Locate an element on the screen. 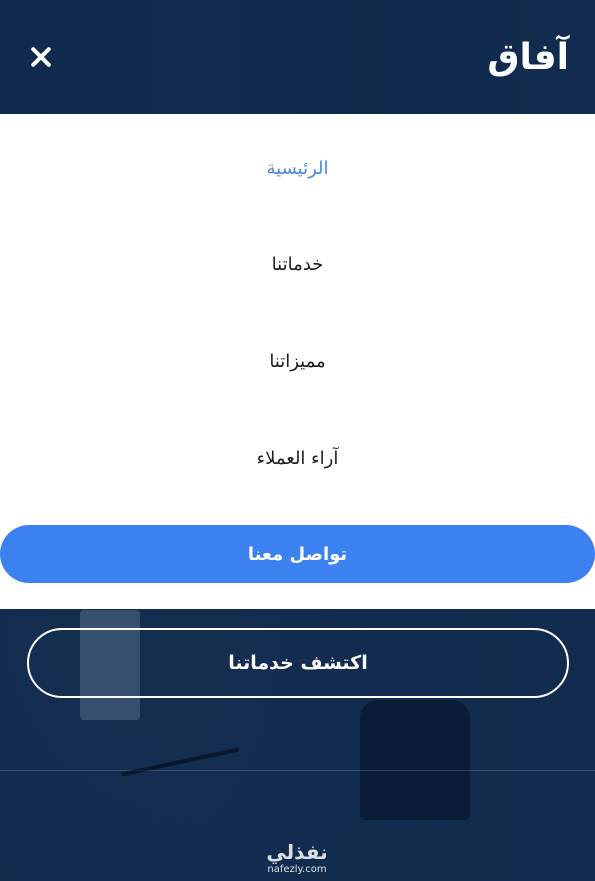  menu-item-services: خدماتنا is located at coordinates (297, 264).